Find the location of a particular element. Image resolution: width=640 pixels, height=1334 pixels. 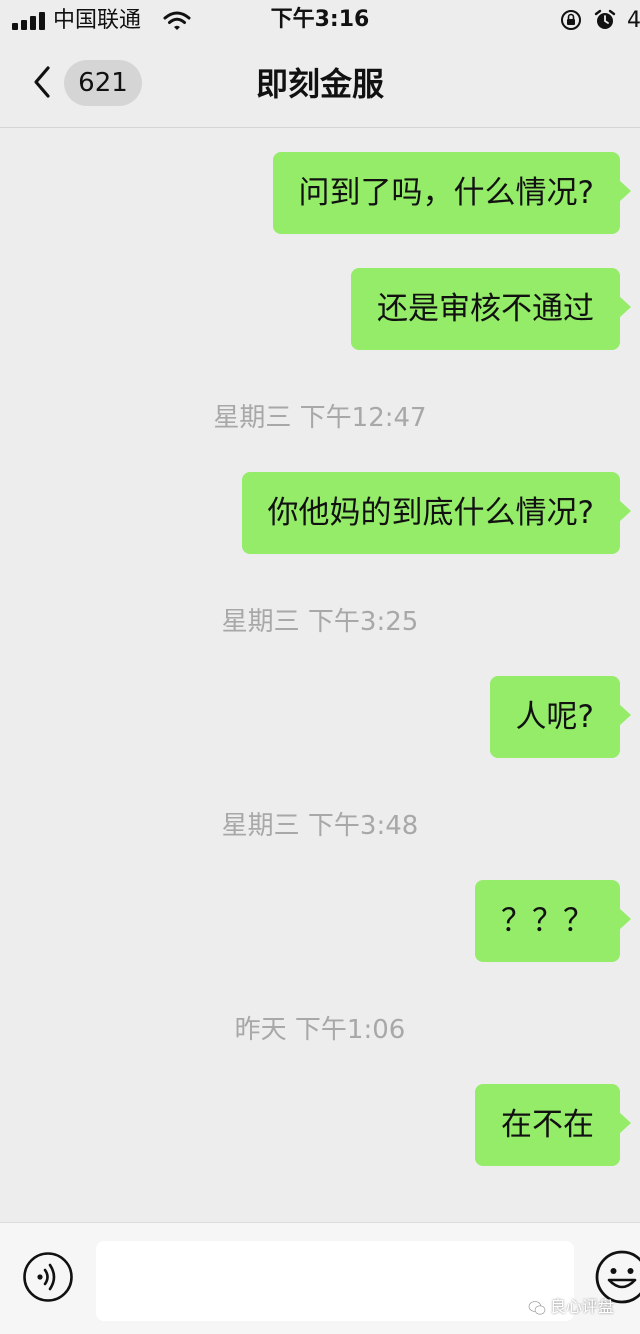

voice-icon is located at coordinates (46, 1277).